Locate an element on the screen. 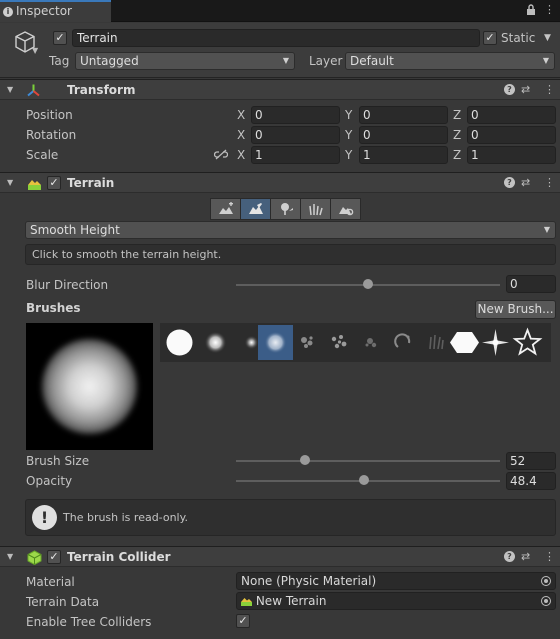 This screenshot has height=639, width=560. star-outline-icon is located at coordinates (527, 342).